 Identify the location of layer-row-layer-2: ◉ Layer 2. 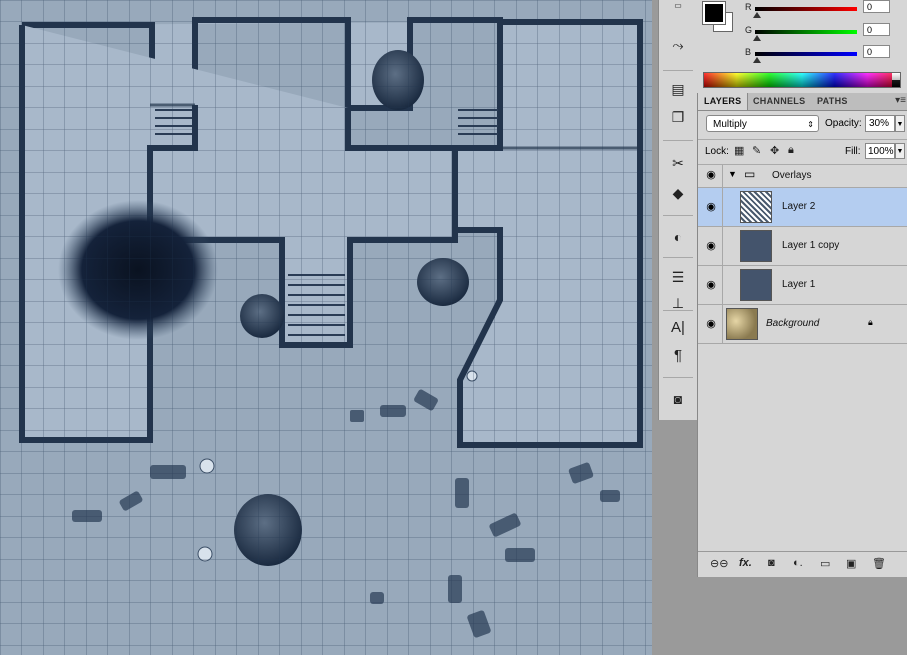
(802, 207).